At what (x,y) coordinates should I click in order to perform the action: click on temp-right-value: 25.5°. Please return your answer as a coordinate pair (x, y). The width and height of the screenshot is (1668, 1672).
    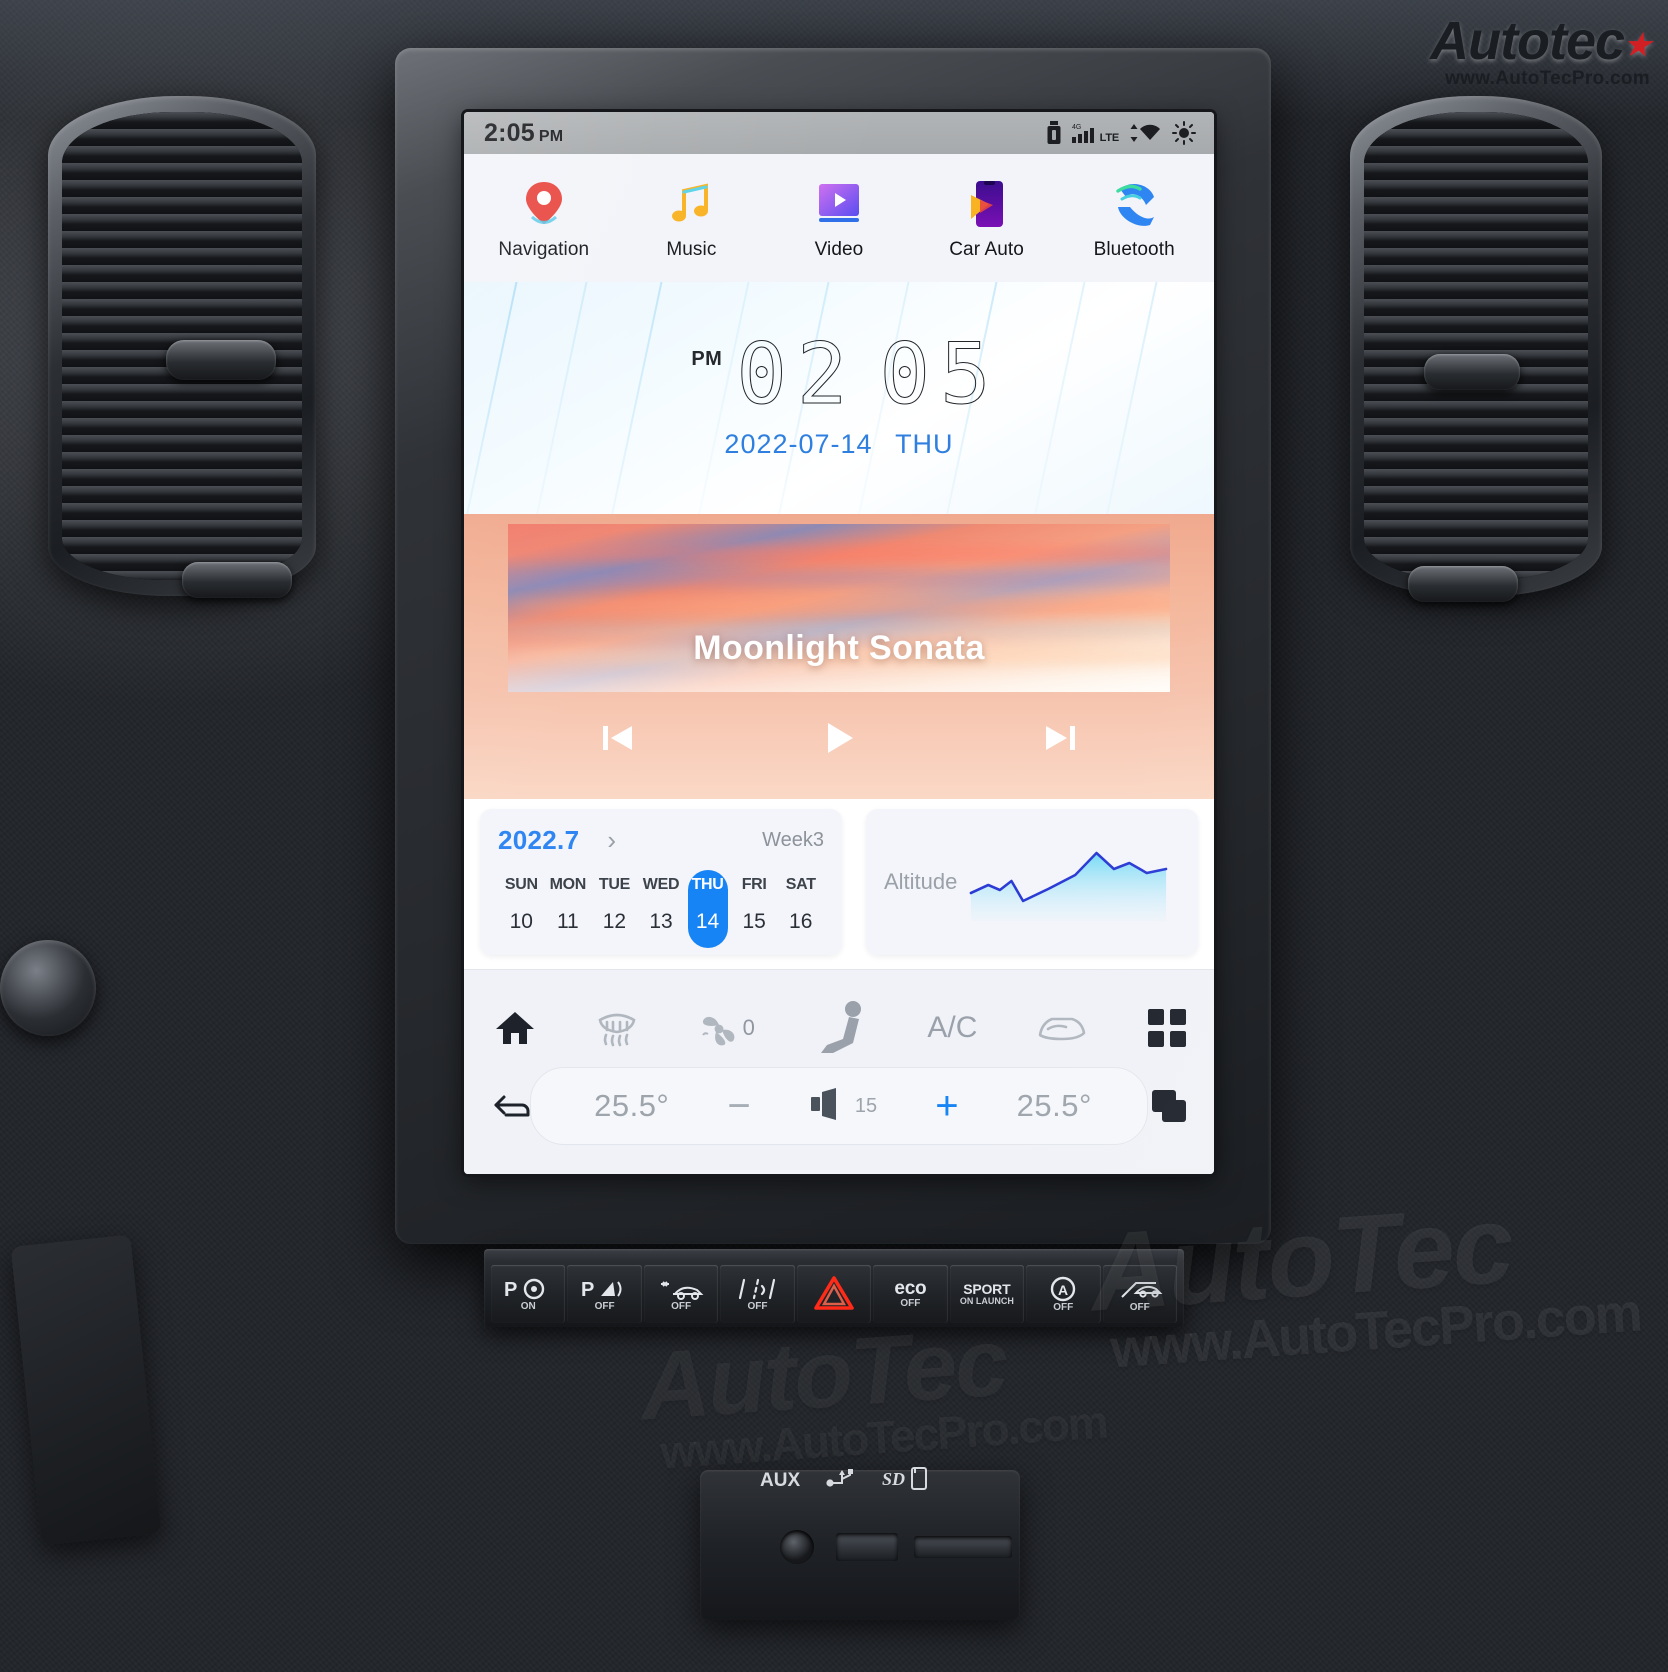
    Looking at the image, I should click on (1054, 1105).